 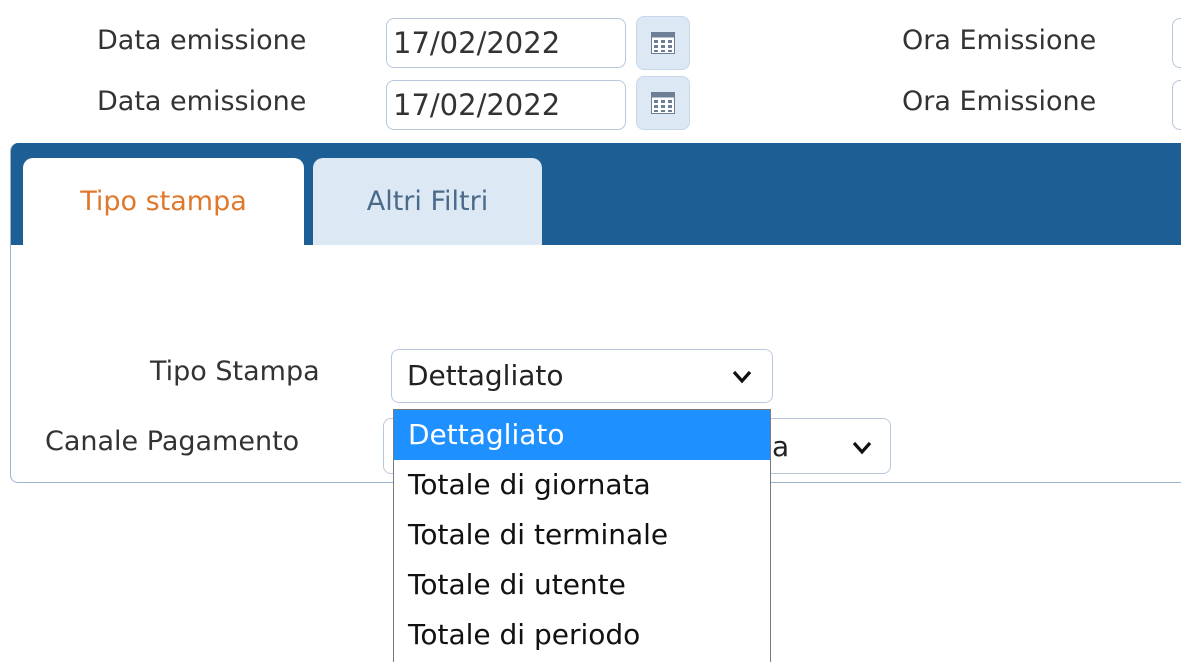 What do you see at coordinates (582, 585) in the screenshot?
I see `option-totale-utente: Totale di utente` at bounding box center [582, 585].